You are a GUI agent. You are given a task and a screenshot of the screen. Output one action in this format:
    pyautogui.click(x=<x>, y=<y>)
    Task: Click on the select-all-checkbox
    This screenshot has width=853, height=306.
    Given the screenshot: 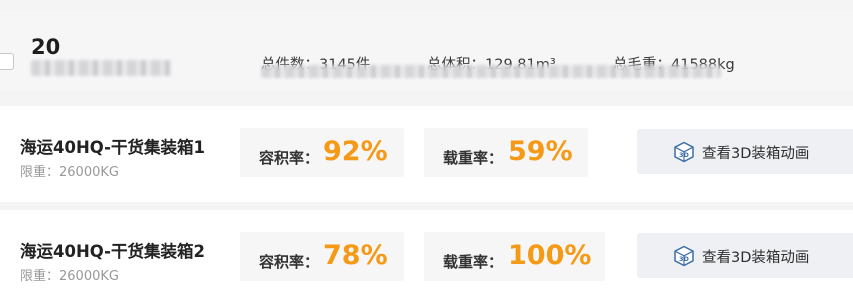 What is the action you would take?
    pyautogui.click(x=7, y=61)
    